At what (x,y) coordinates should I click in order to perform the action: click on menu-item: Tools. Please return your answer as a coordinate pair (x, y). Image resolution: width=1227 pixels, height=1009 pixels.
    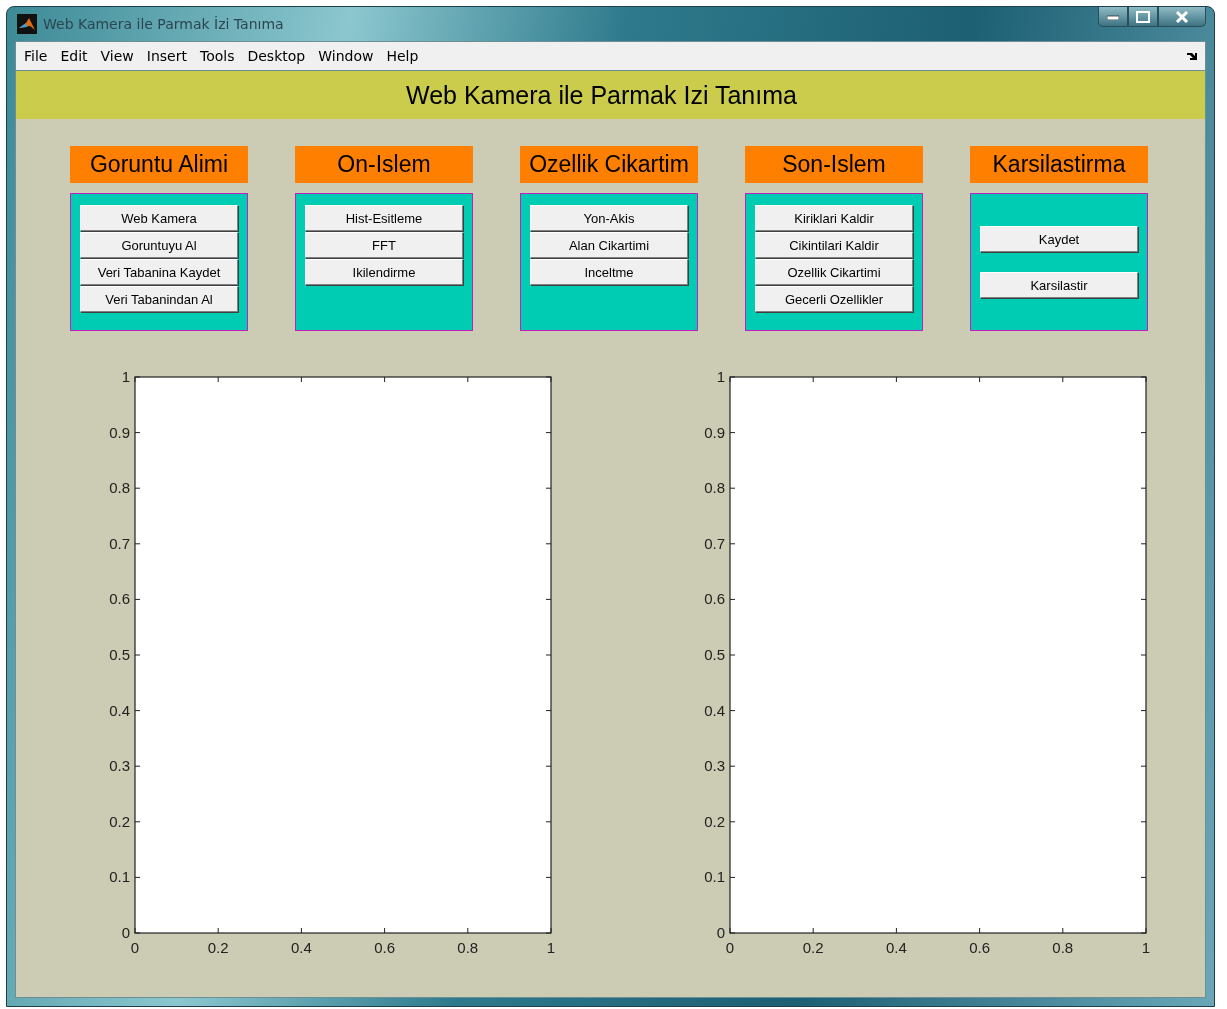
    Looking at the image, I should click on (220, 56).